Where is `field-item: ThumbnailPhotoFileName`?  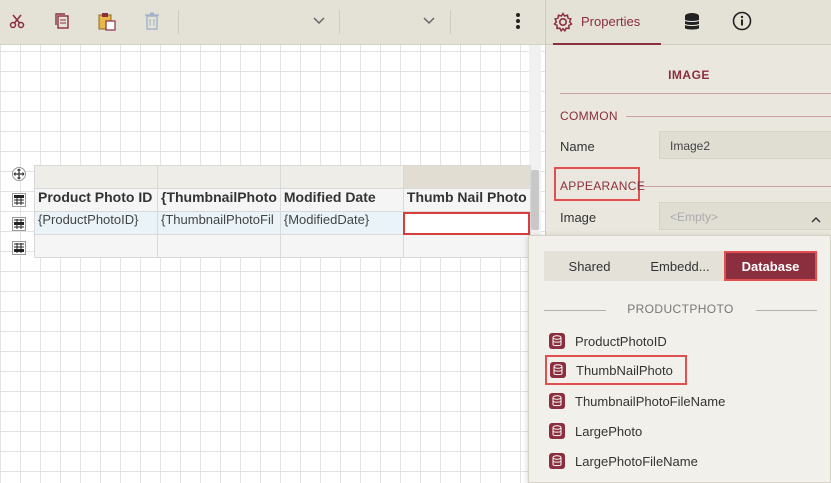 field-item: ThumbnailPhotoFileName is located at coordinates (637, 401).